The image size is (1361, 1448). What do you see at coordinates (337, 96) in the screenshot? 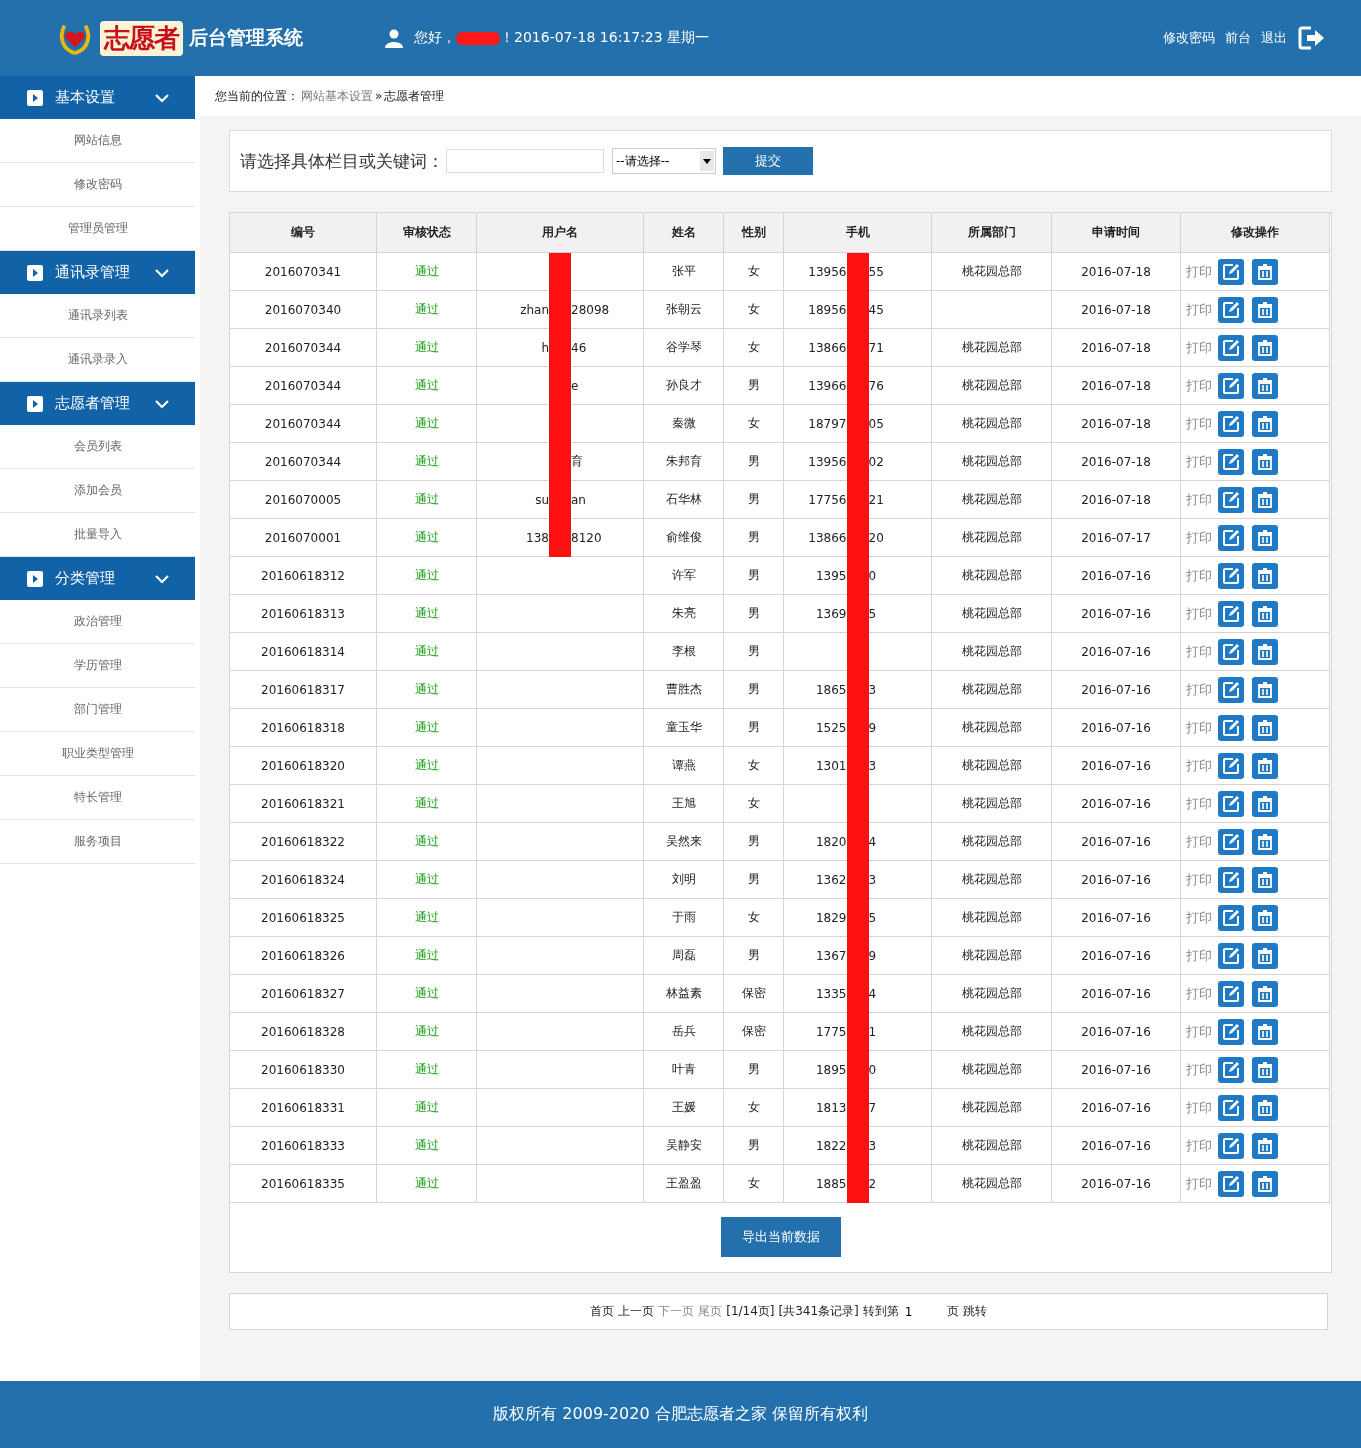
I see `breadcrumb-link: 网站基本设置` at bounding box center [337, 96].